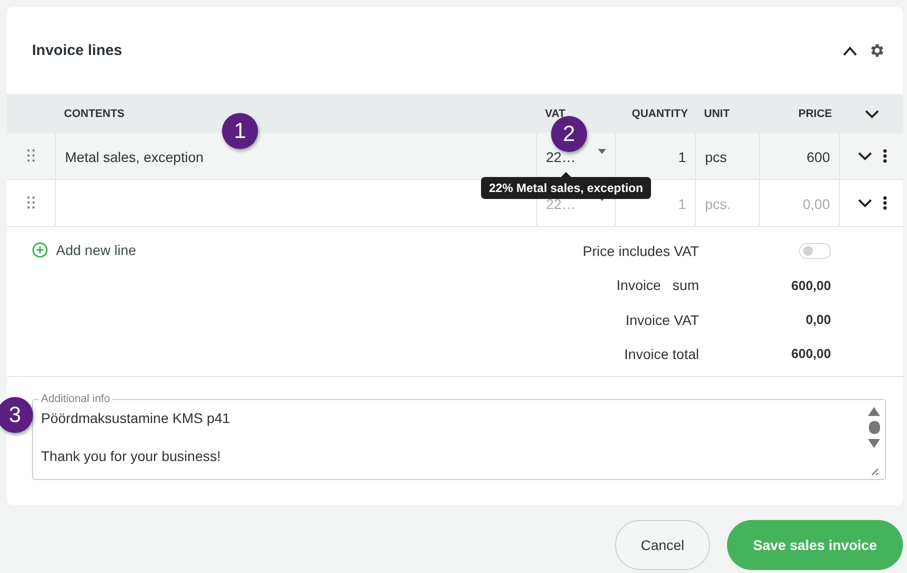  Describe the element at coordinates (815, 114) in the screenshot. I see `column-header: PRICE` at that location.